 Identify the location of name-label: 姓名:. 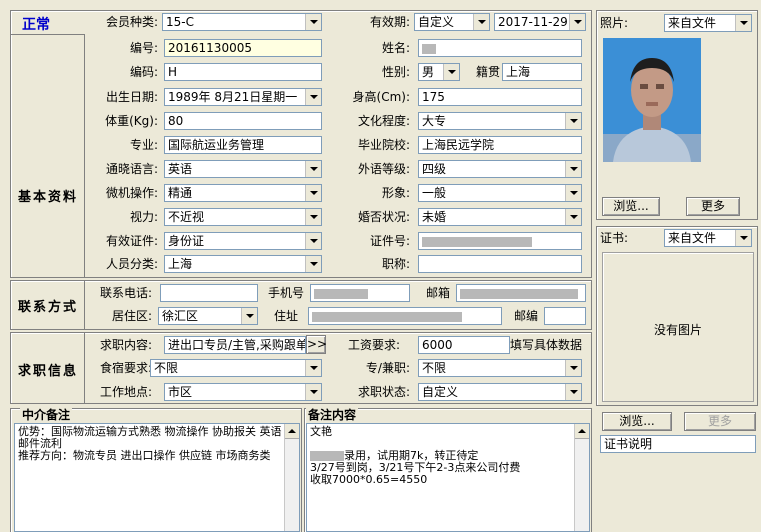
(395, 48).